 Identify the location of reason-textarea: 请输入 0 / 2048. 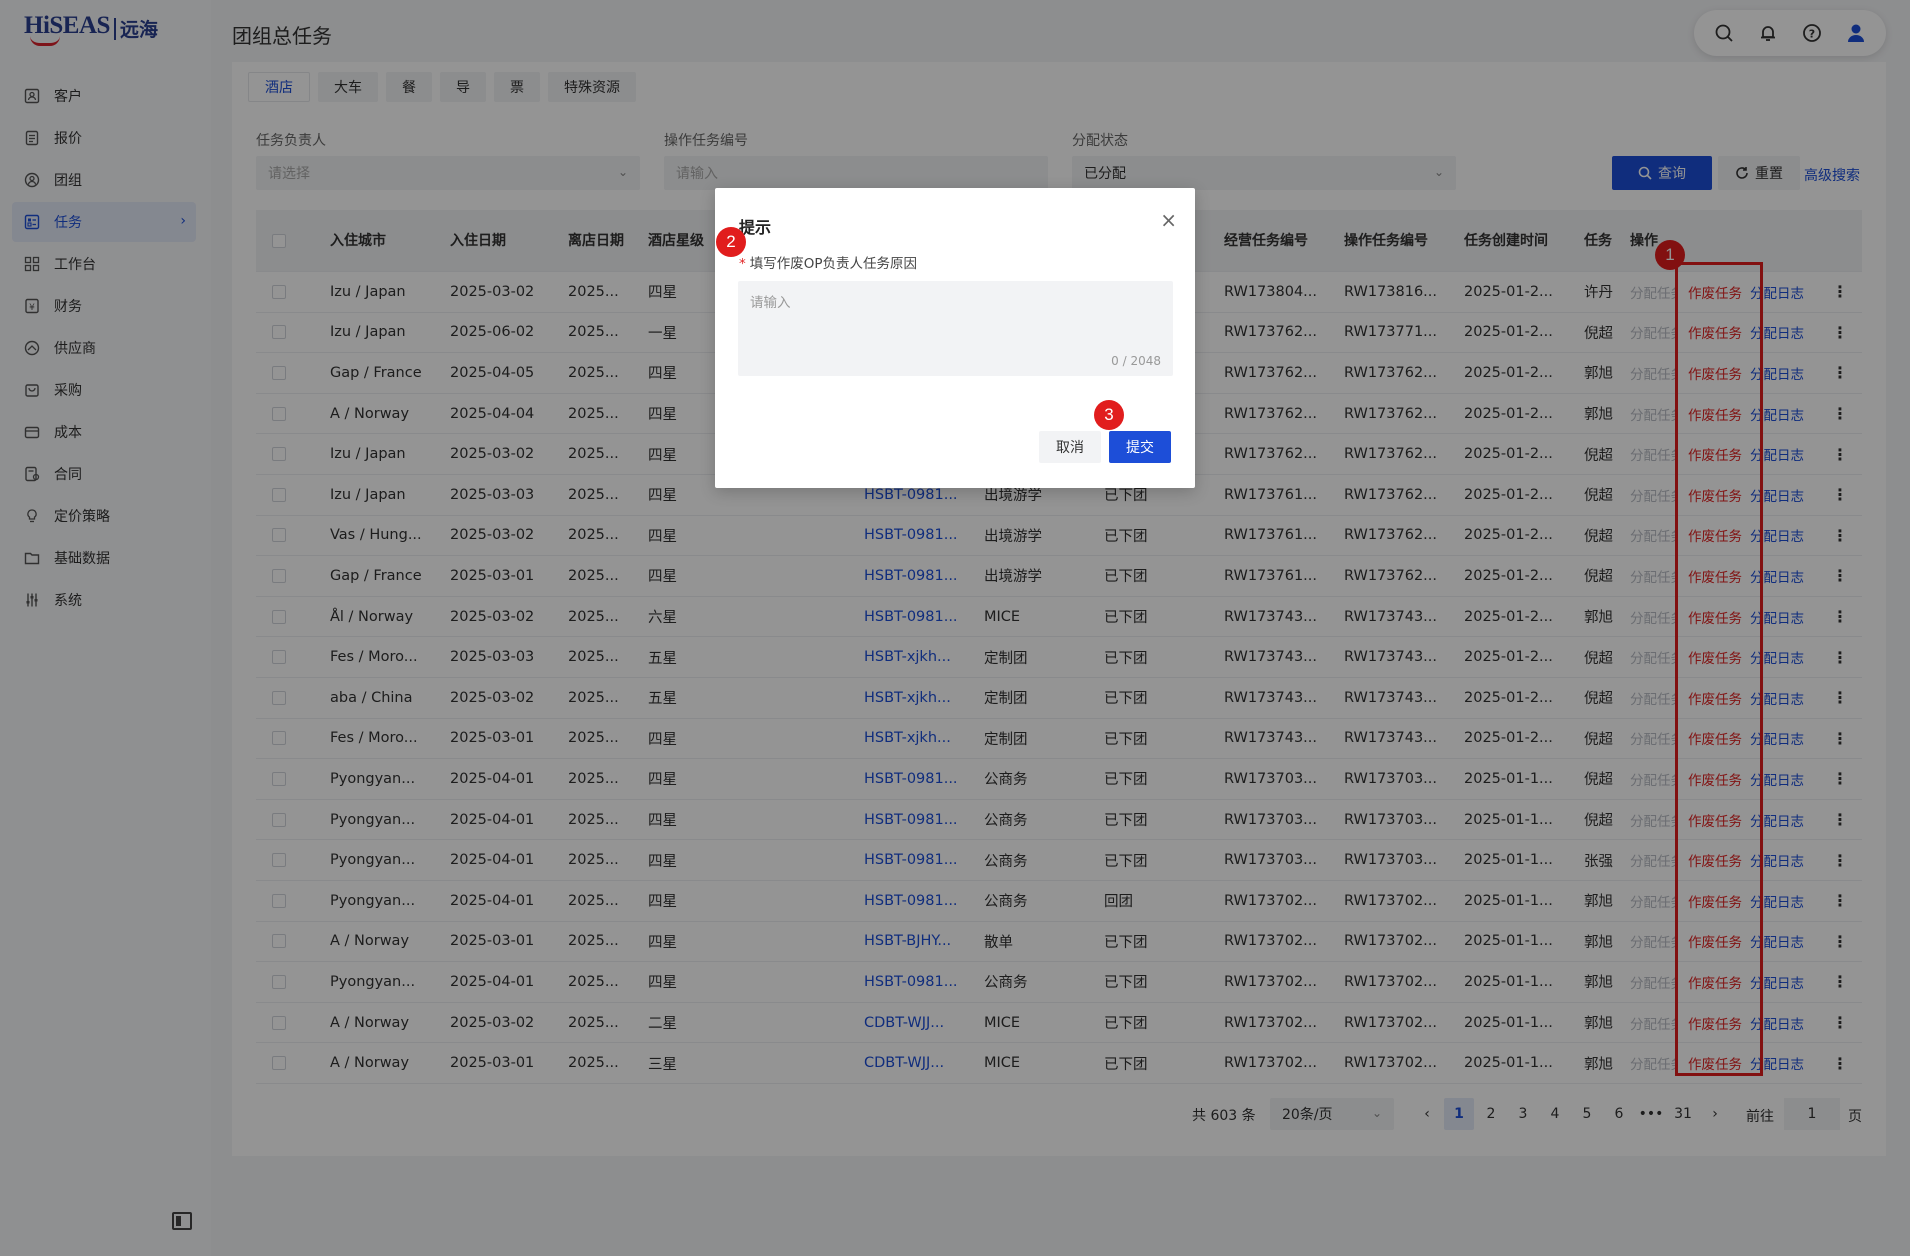
(955, 328).